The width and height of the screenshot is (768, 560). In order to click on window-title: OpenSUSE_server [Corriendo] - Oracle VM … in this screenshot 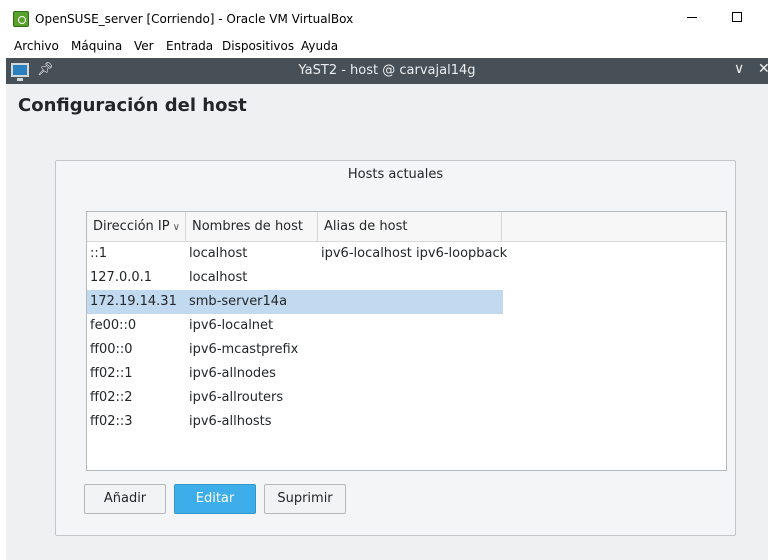, I will do `click(194, 19)`.